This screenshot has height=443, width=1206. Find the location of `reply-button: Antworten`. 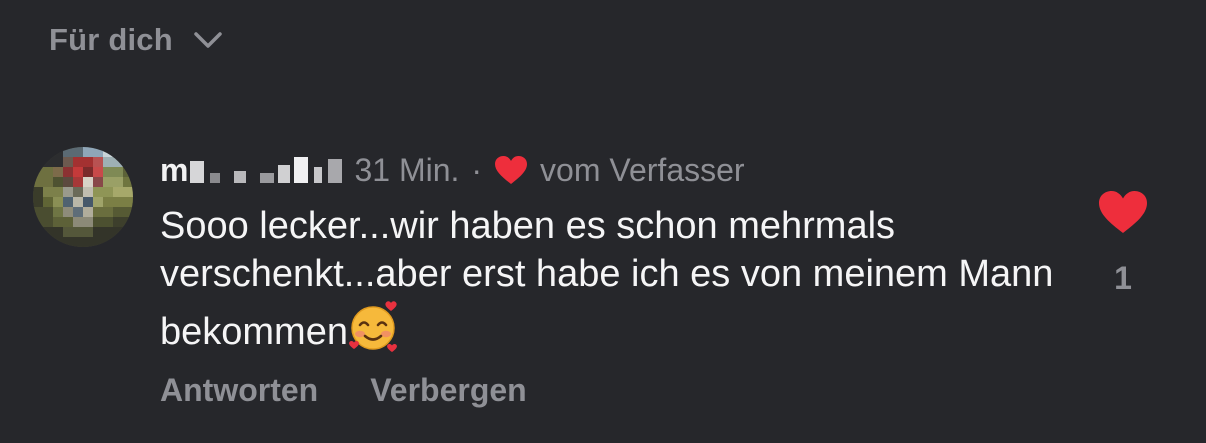

reply-button: Antworten is located at coordinates (239, 390).